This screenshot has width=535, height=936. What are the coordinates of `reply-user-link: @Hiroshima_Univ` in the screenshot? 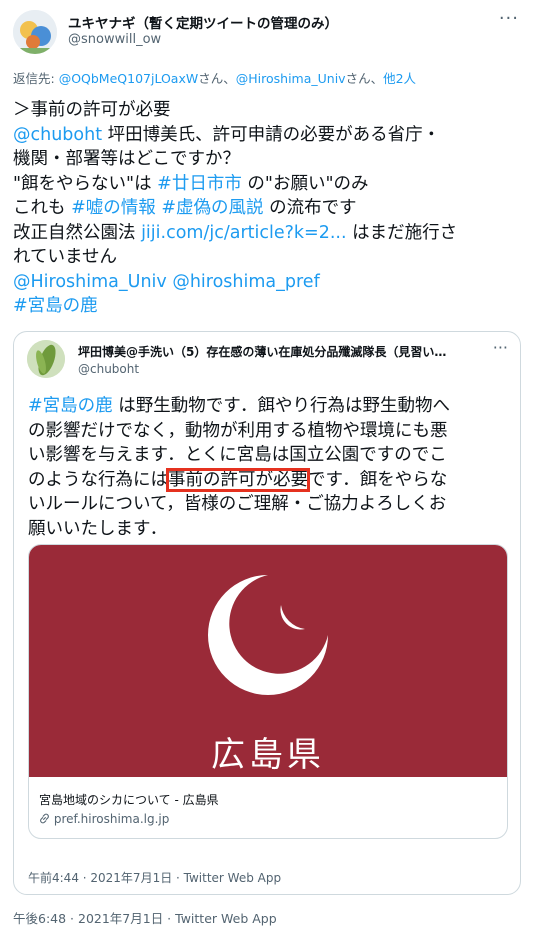 It's located at (291, 78).